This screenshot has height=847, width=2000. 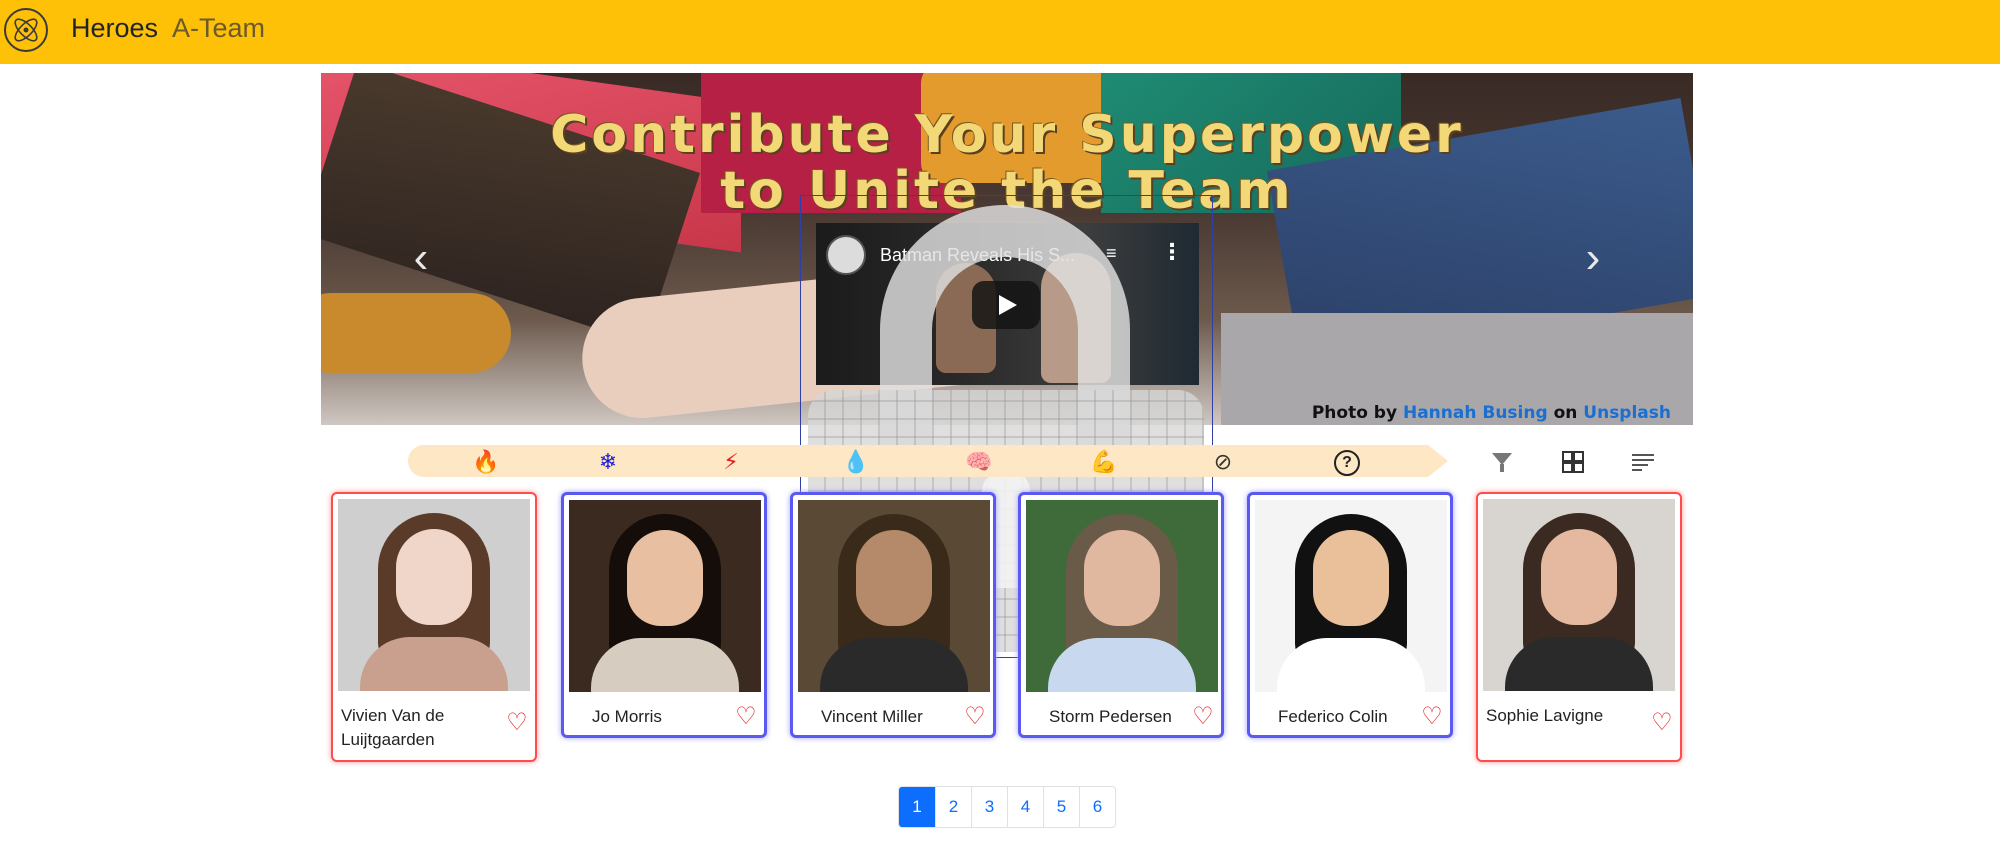 I want to click on hero-card: Sophie Lavigne ♡, so click(x=1579, y=627).